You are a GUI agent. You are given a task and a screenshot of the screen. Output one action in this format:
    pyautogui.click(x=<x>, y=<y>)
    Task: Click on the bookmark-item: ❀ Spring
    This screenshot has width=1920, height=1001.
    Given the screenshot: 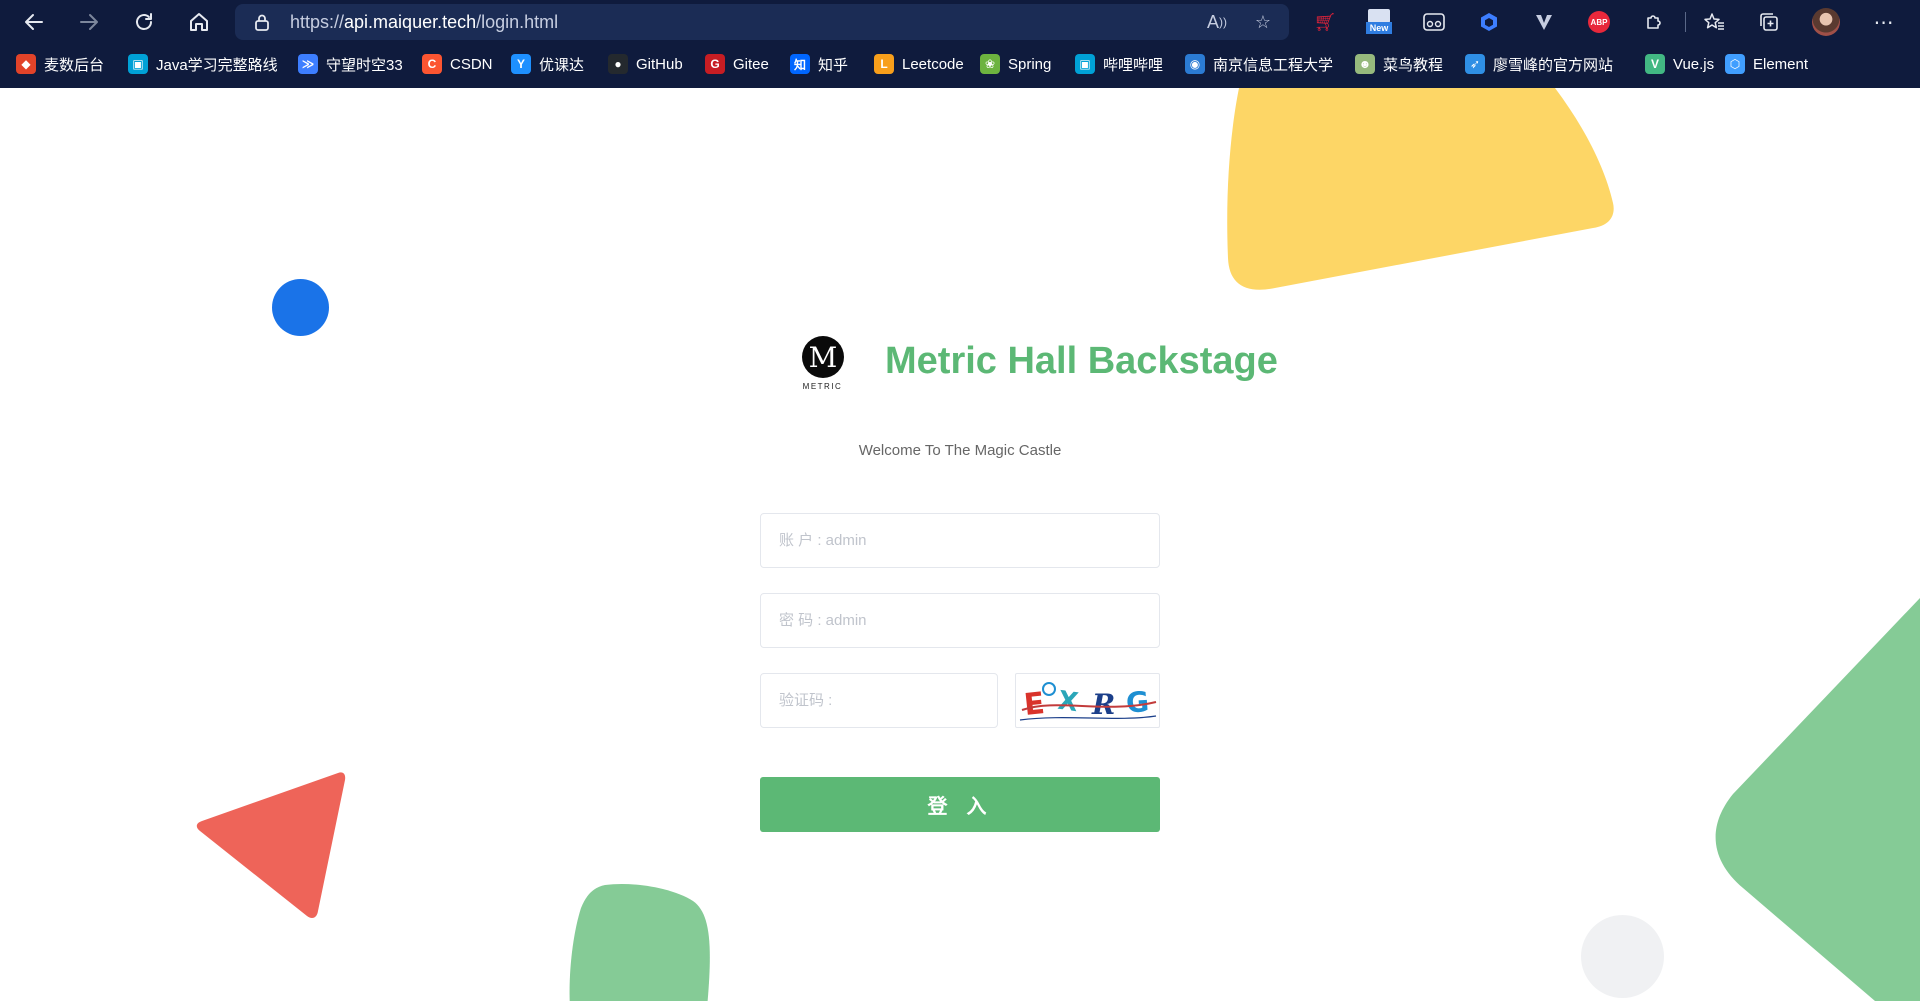 What is the action you would take?
    pyautogui.click(x=1015, y=64)
    